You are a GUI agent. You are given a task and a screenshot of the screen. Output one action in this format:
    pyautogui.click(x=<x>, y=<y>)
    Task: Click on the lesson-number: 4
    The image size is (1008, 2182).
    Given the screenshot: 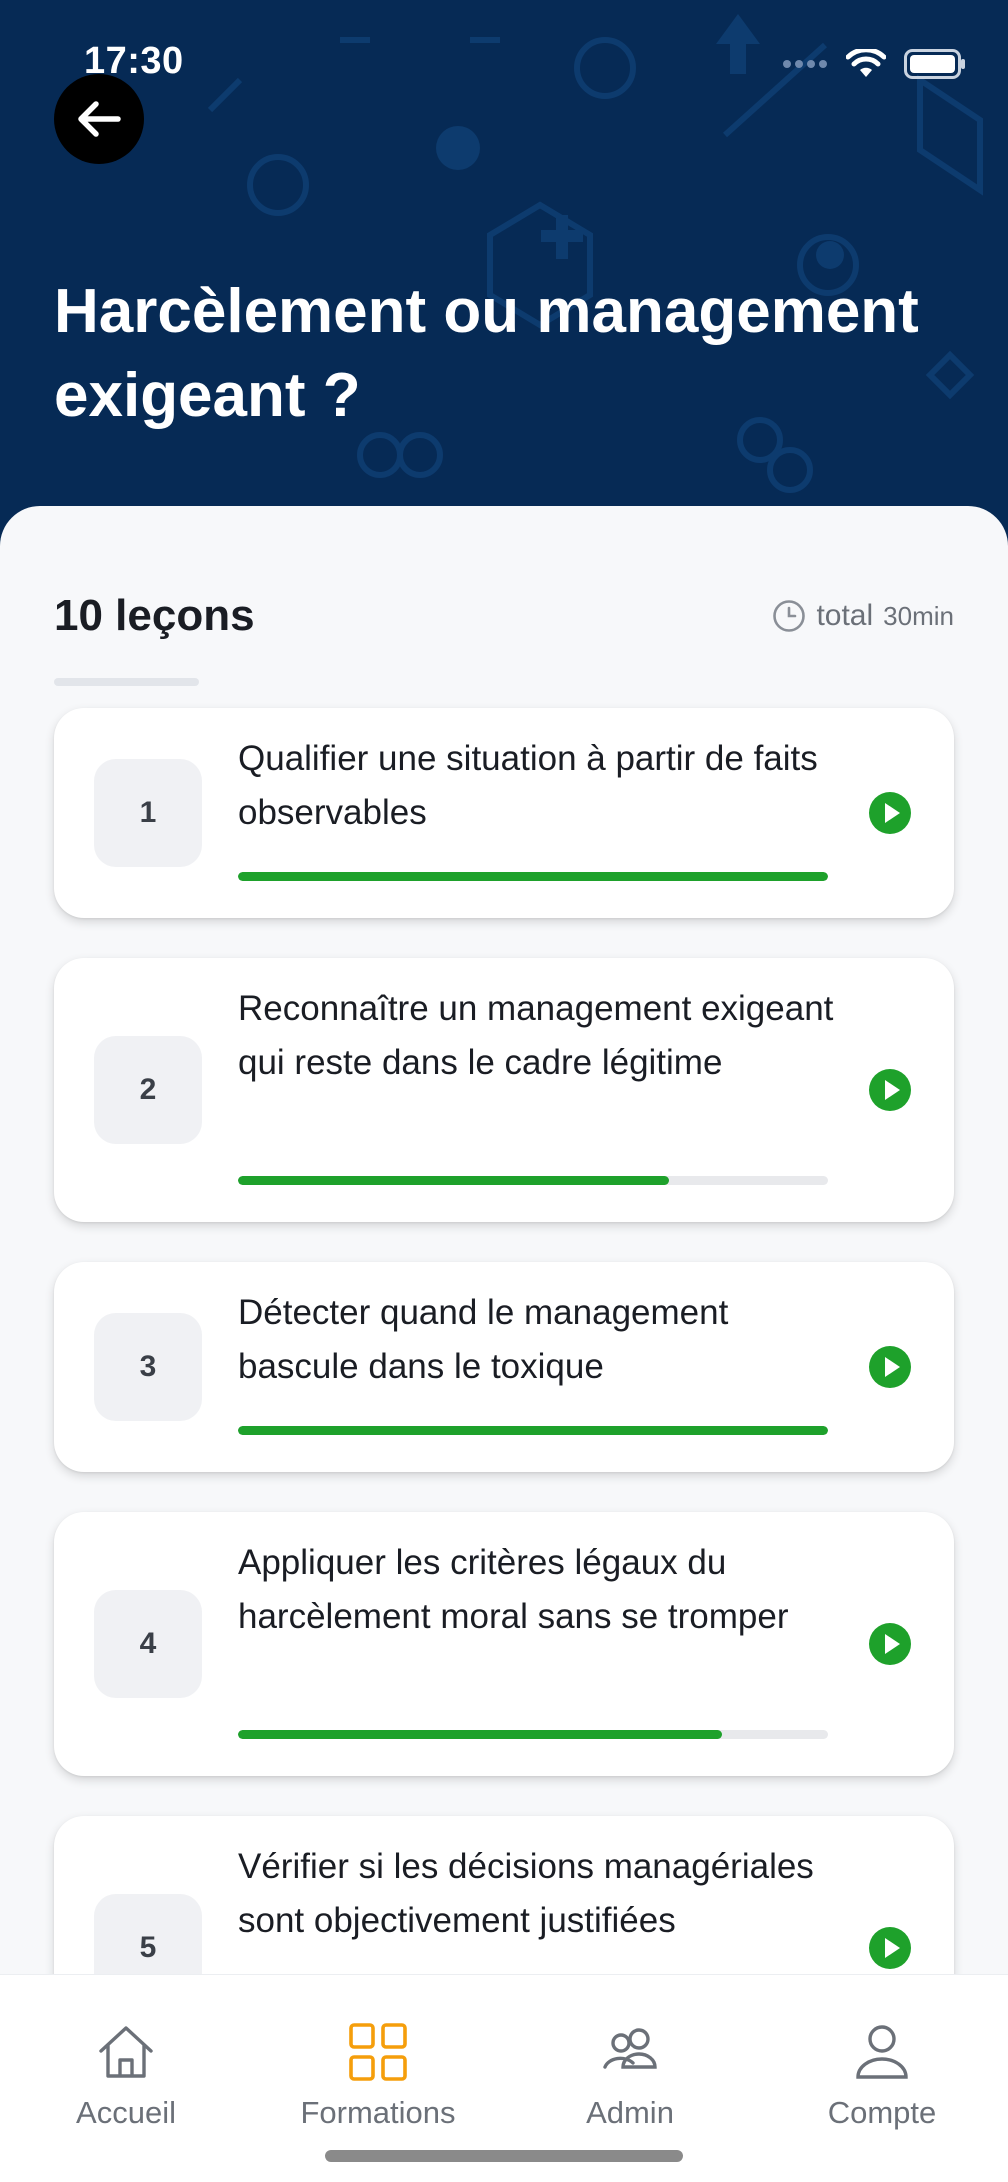 What is the action you would take?
    pyautogui.click(x=148, y=1644)
    